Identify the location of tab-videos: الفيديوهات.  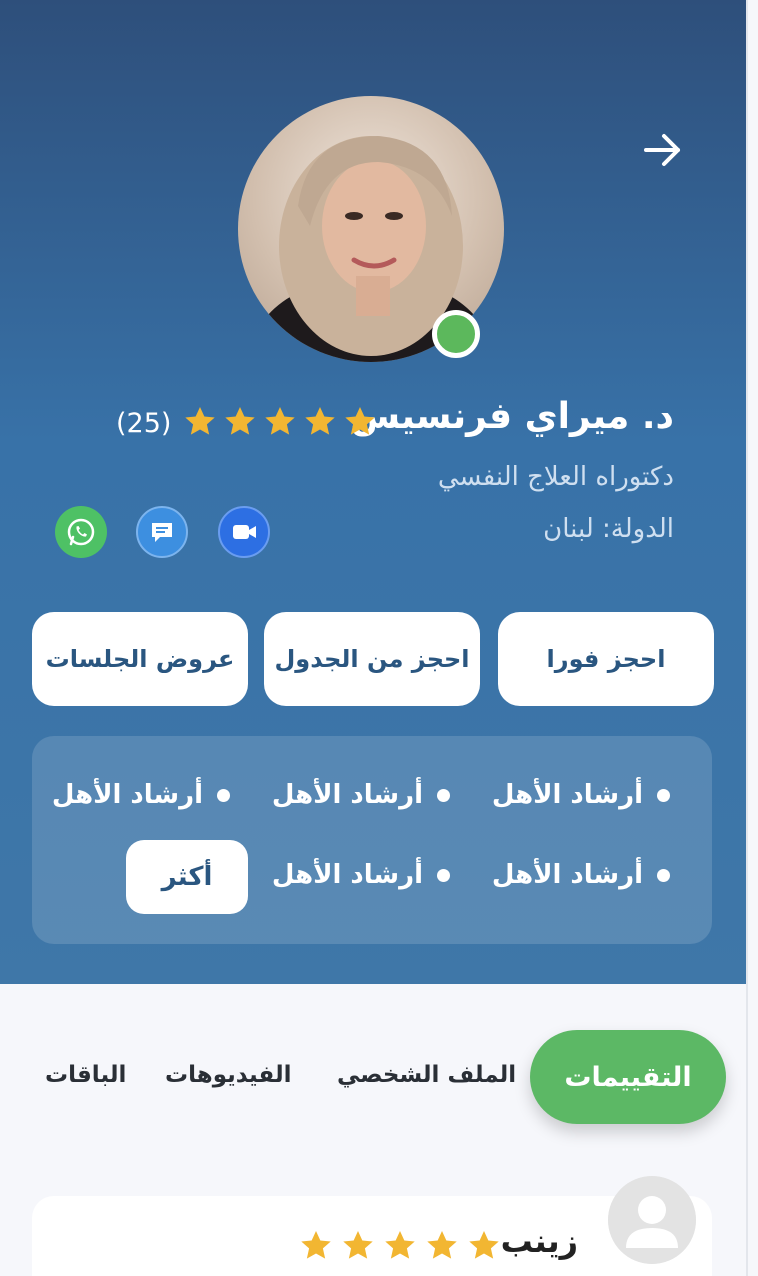
(228, 1075).